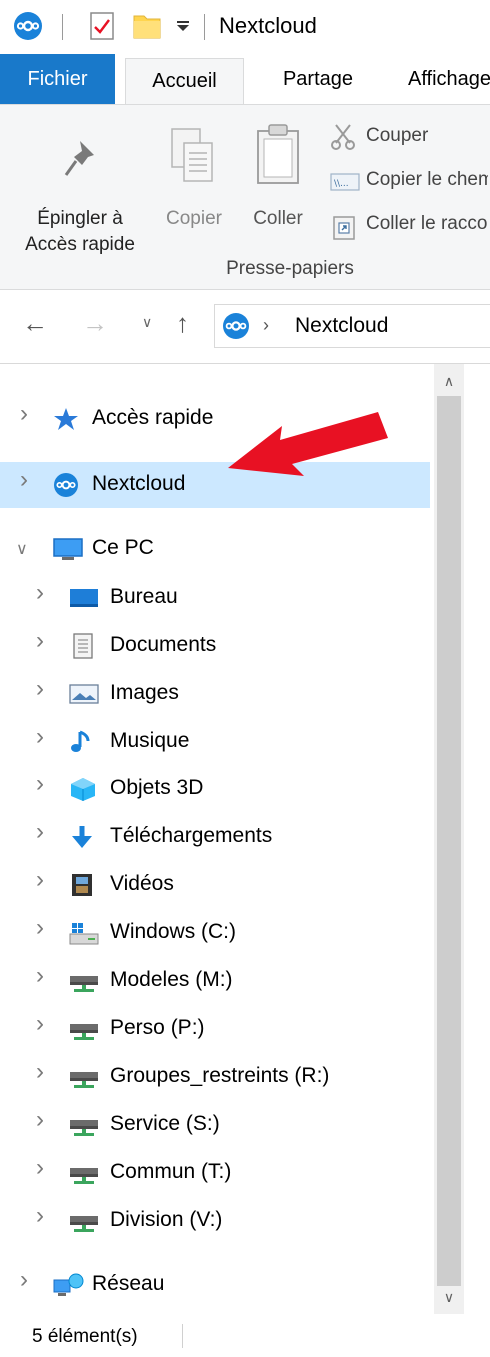 This screenshot has height=1357, width=490. I want to click on status-bar: 5 élément(s), so click(245, 1335).